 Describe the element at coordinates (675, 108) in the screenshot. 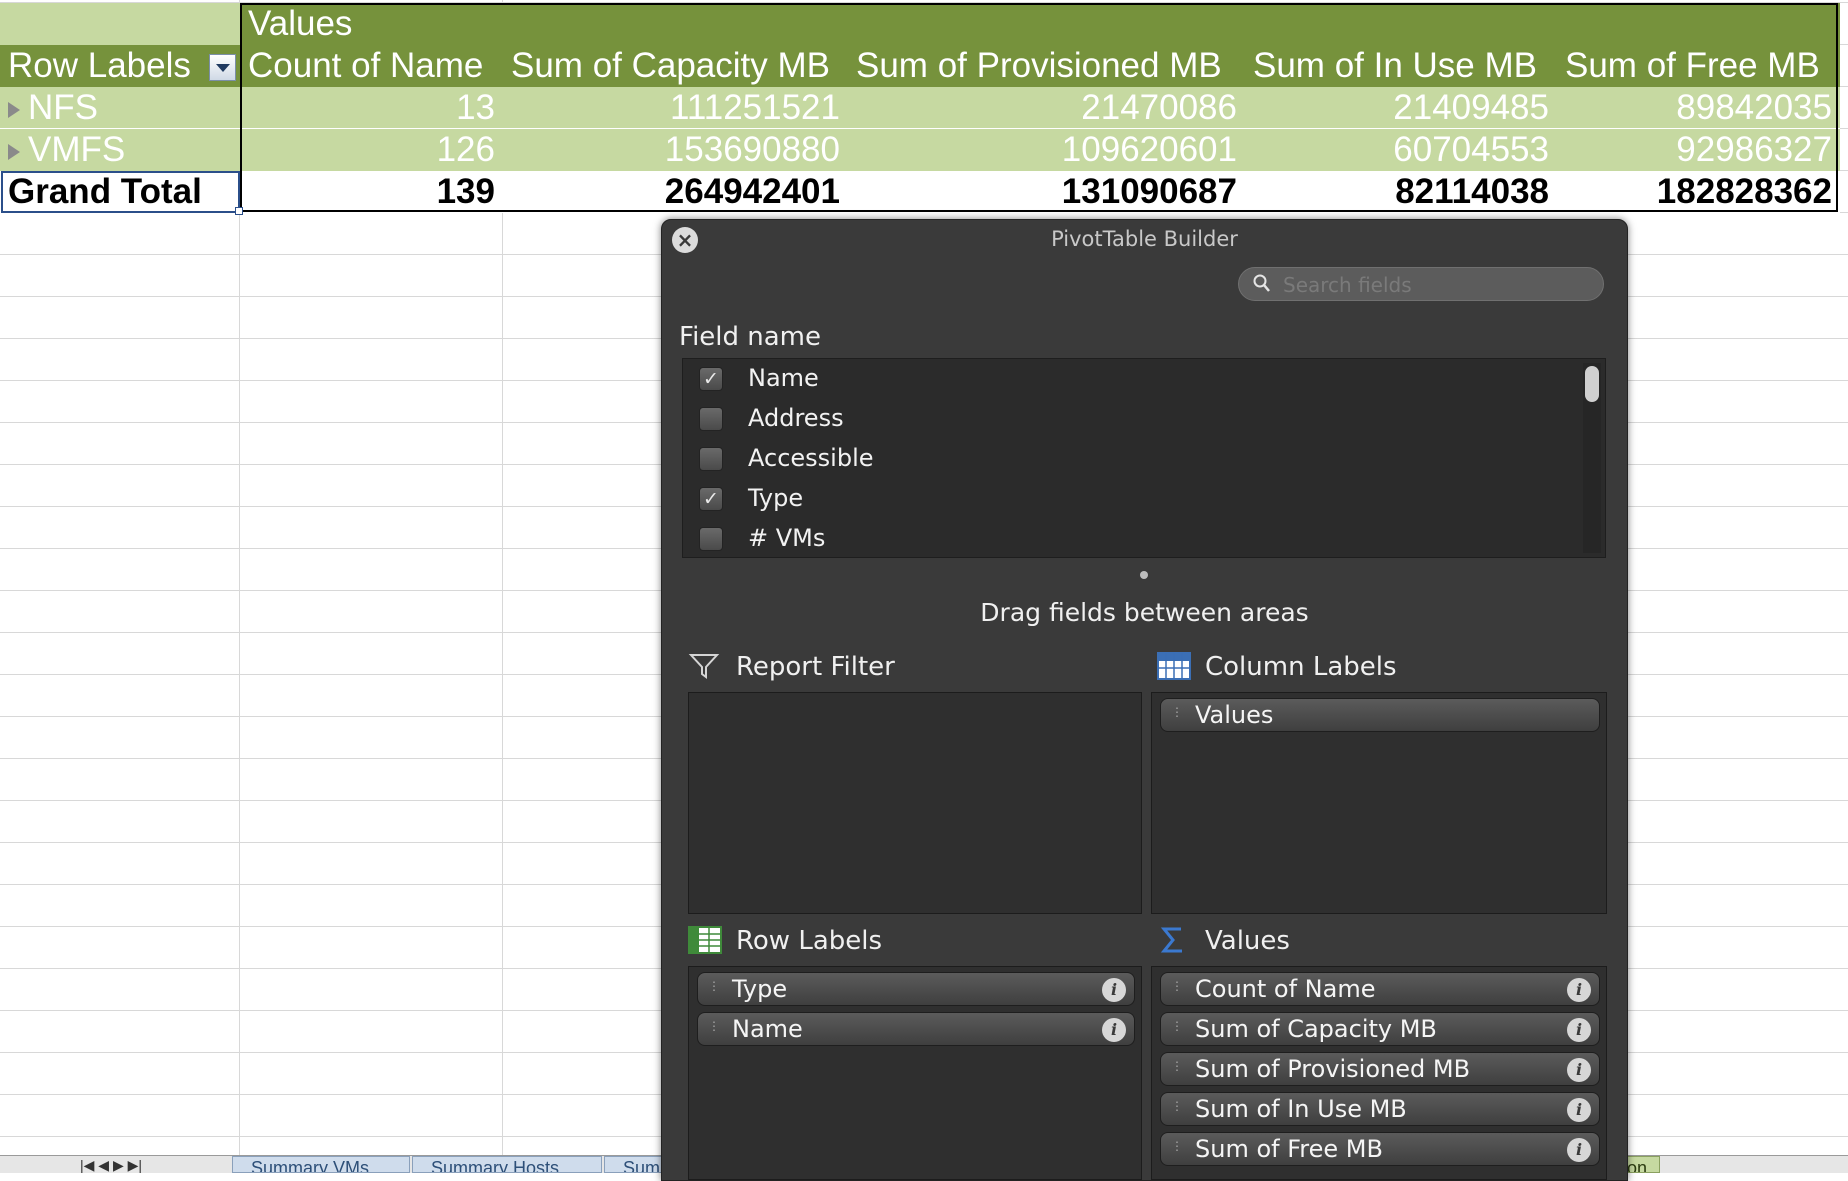

I see `cell-value: 111251521` at that location.